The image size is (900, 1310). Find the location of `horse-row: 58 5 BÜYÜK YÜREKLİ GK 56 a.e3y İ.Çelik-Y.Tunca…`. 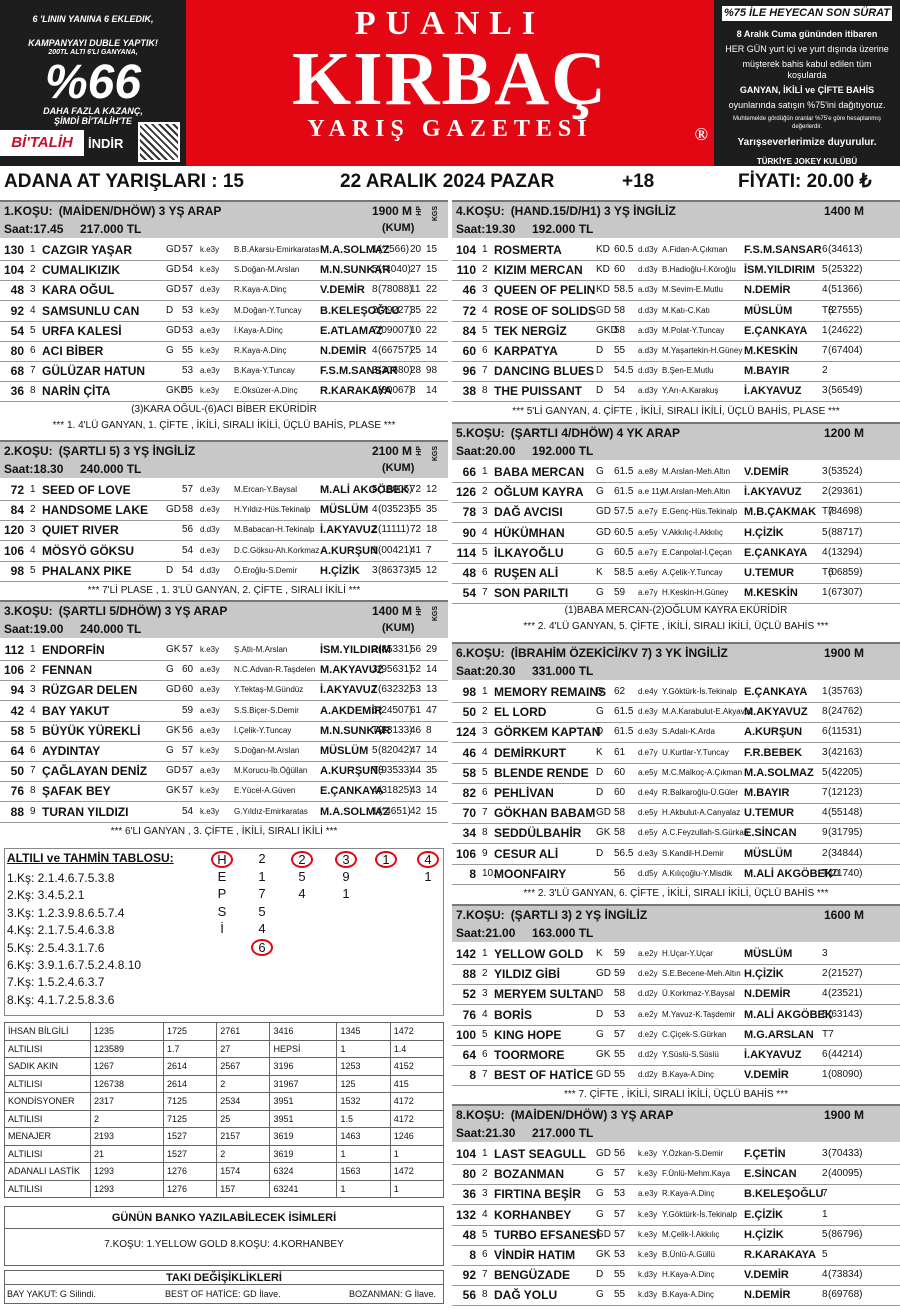

horse-row: 58 5 BÜYÜK YÜREKLİ GK 56 a.e3y İ.Çelik-Y.Tunca… is located at coordinates (224, 731).